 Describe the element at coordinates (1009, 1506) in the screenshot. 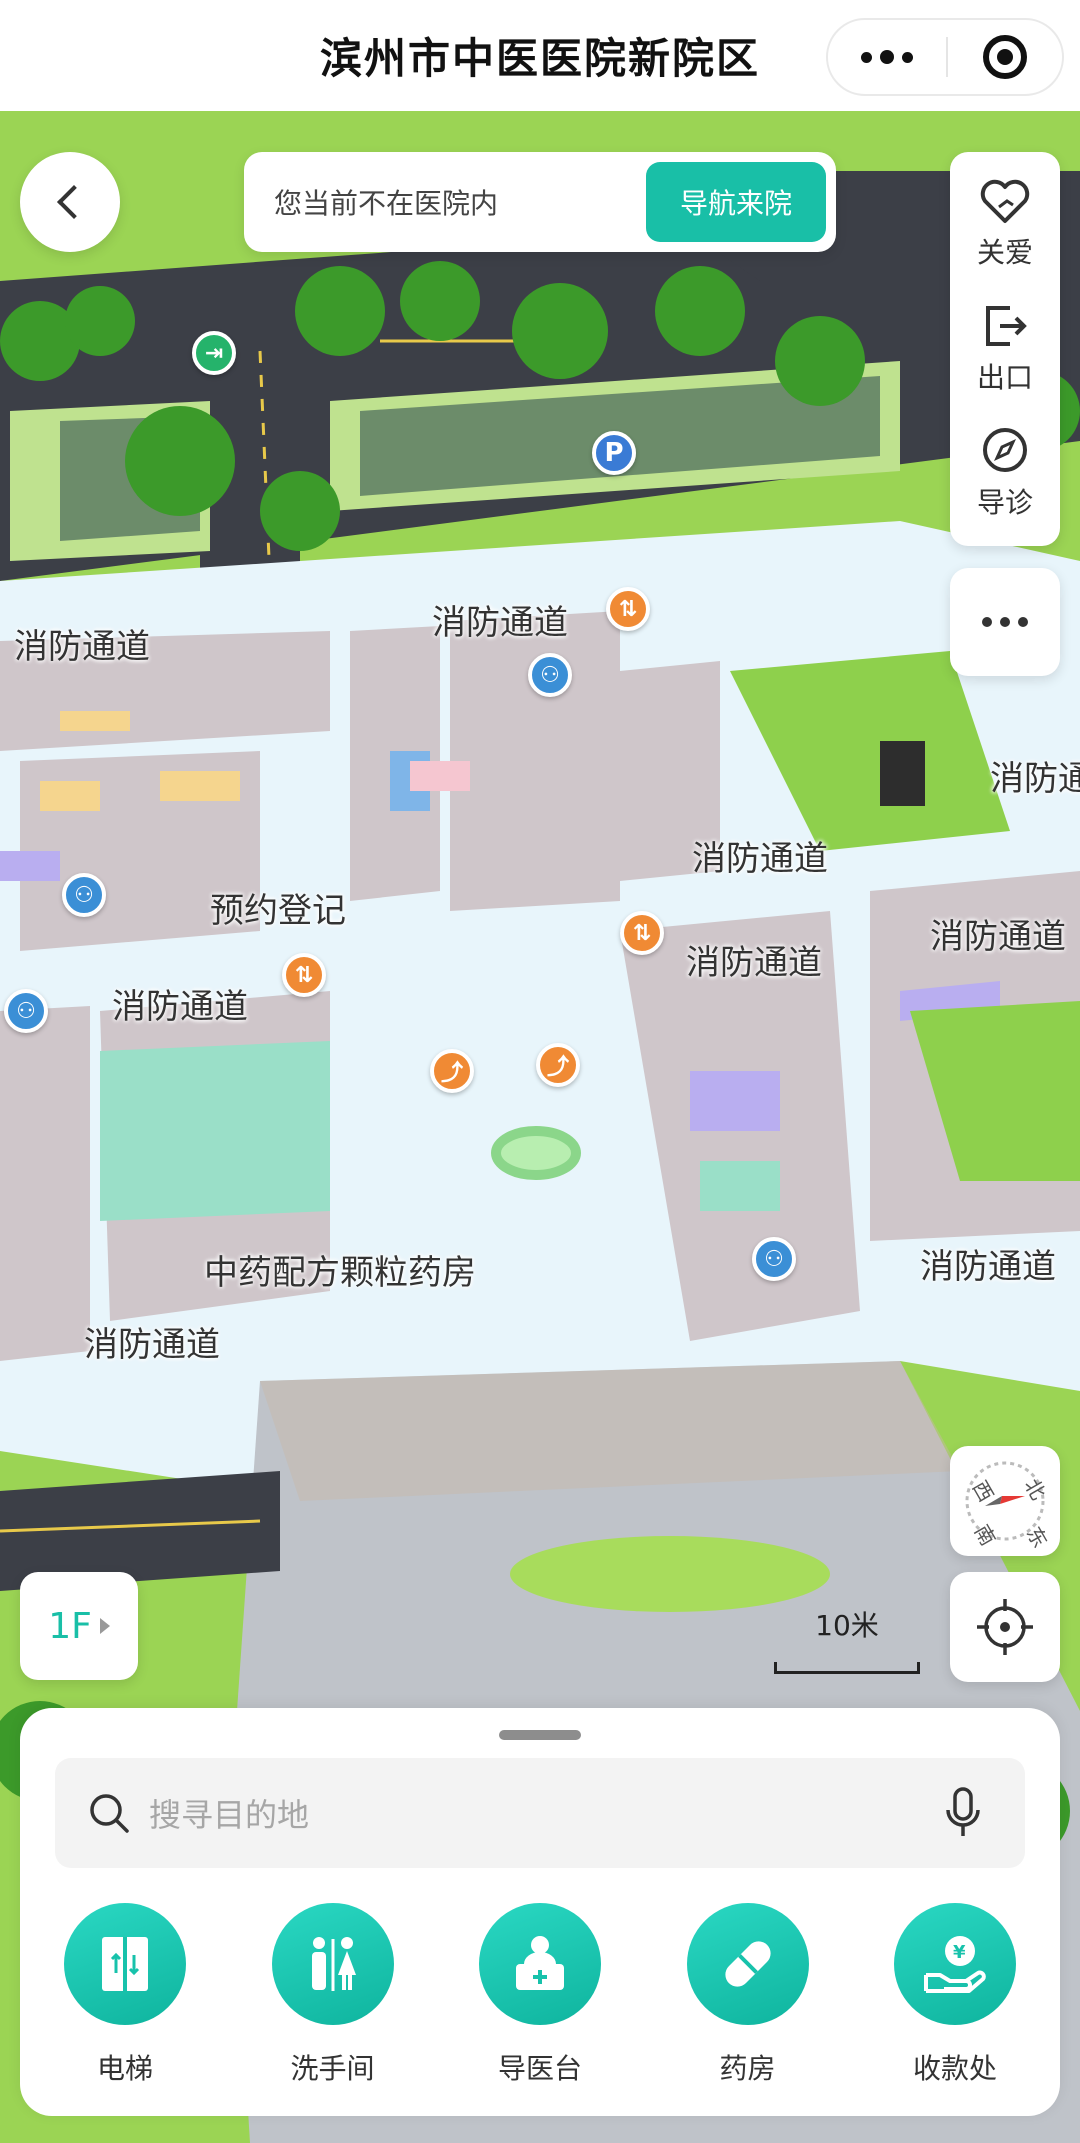

I see `compass-icon: 北 东 西 南` at that location.